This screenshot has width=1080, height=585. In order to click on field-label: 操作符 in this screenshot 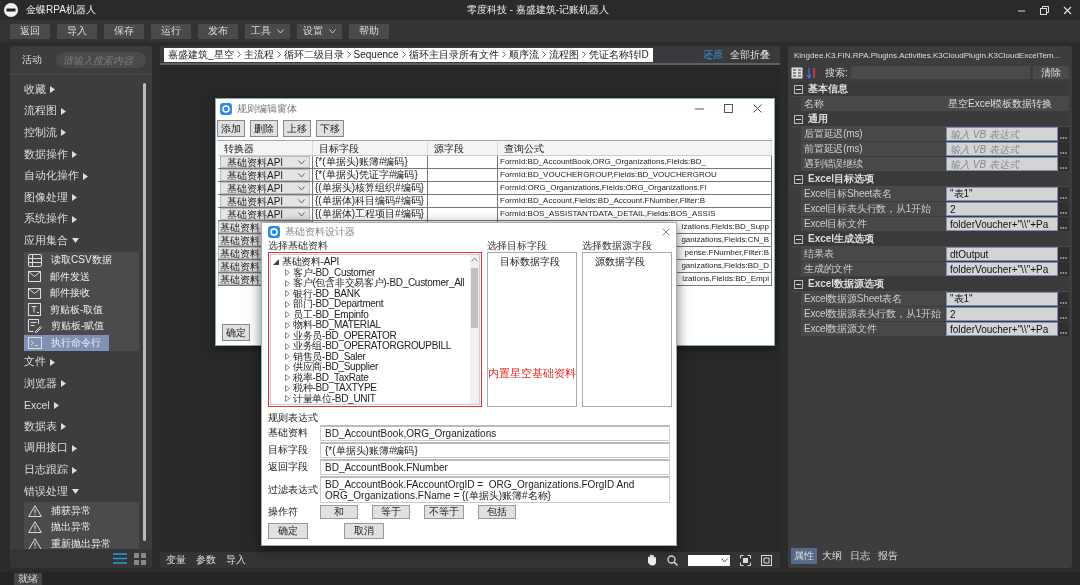, I will do `click(283, 511)`.